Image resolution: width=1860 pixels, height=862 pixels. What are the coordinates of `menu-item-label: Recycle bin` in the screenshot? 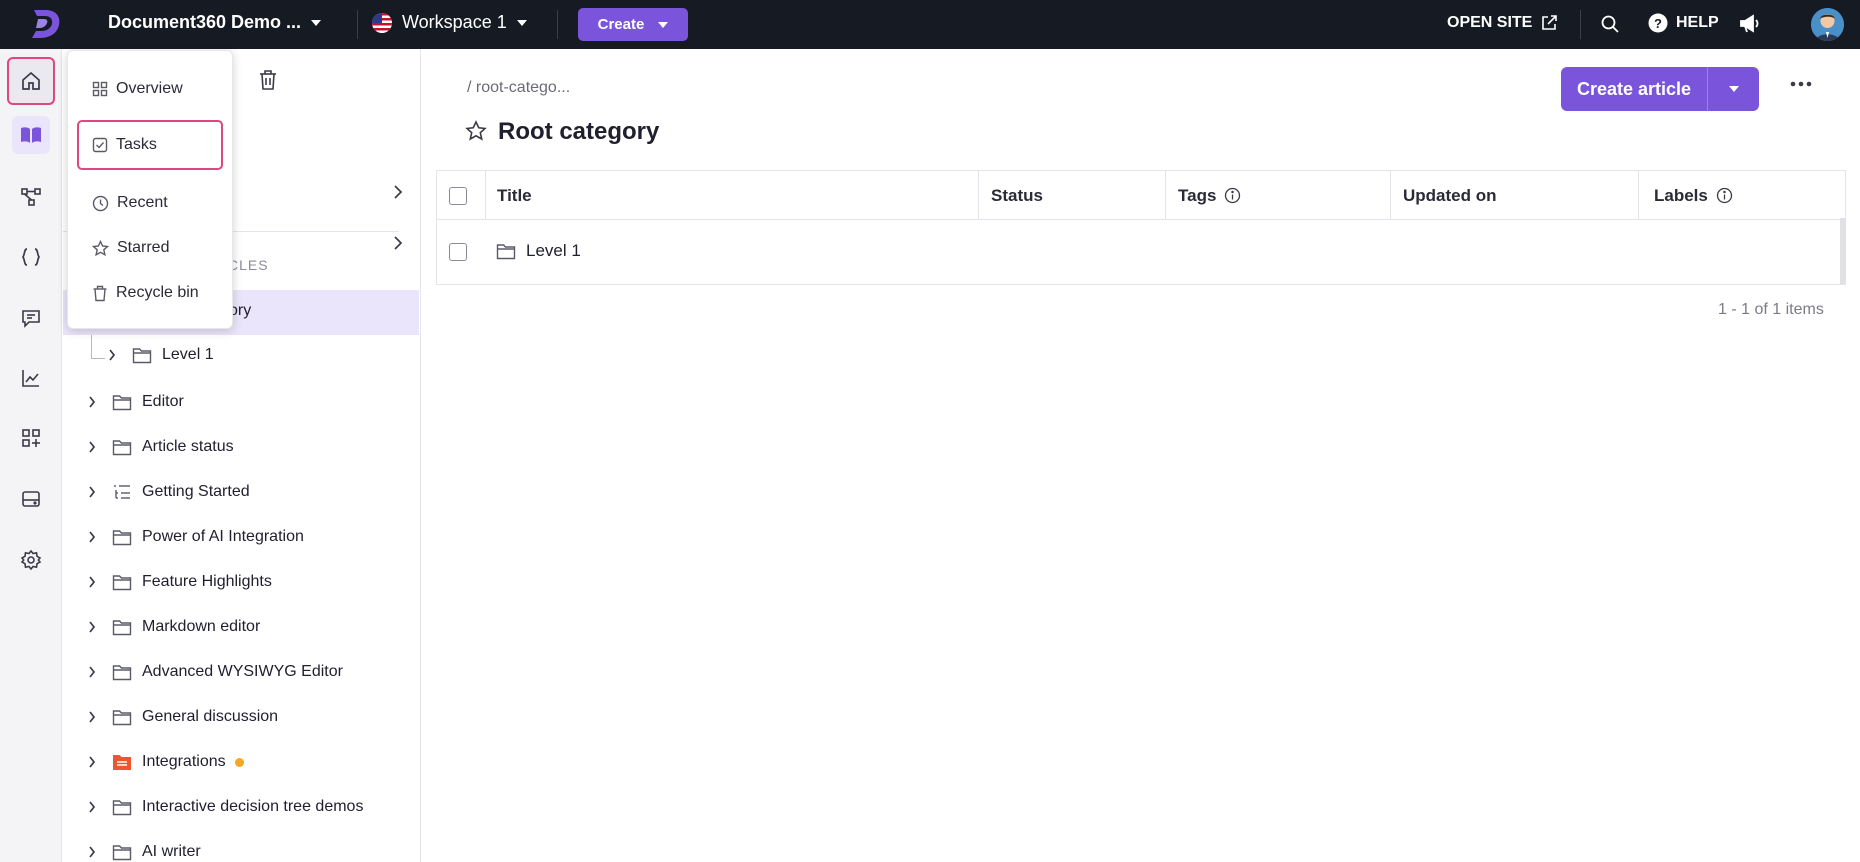 It's located at (157, 292).